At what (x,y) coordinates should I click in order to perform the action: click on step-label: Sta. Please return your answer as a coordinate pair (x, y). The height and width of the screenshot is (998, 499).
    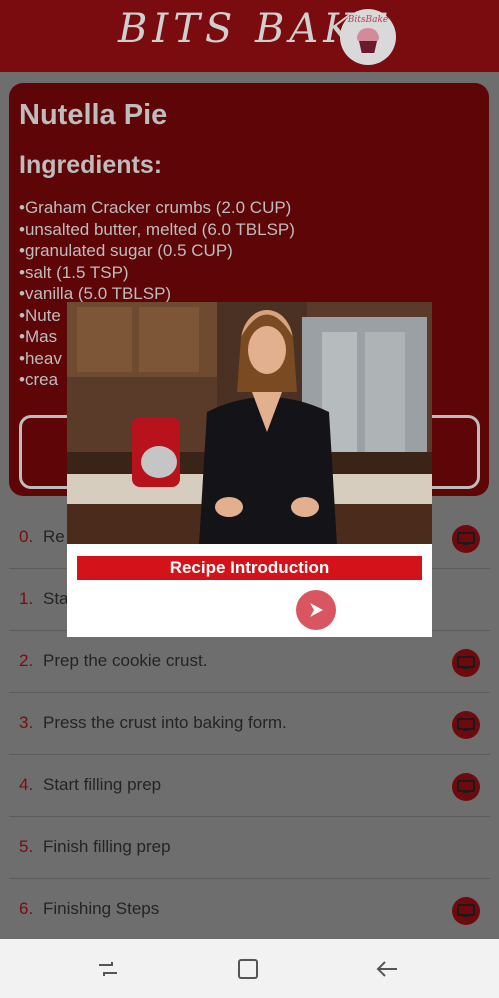
    Looking at the image, I should click on (56, 598).